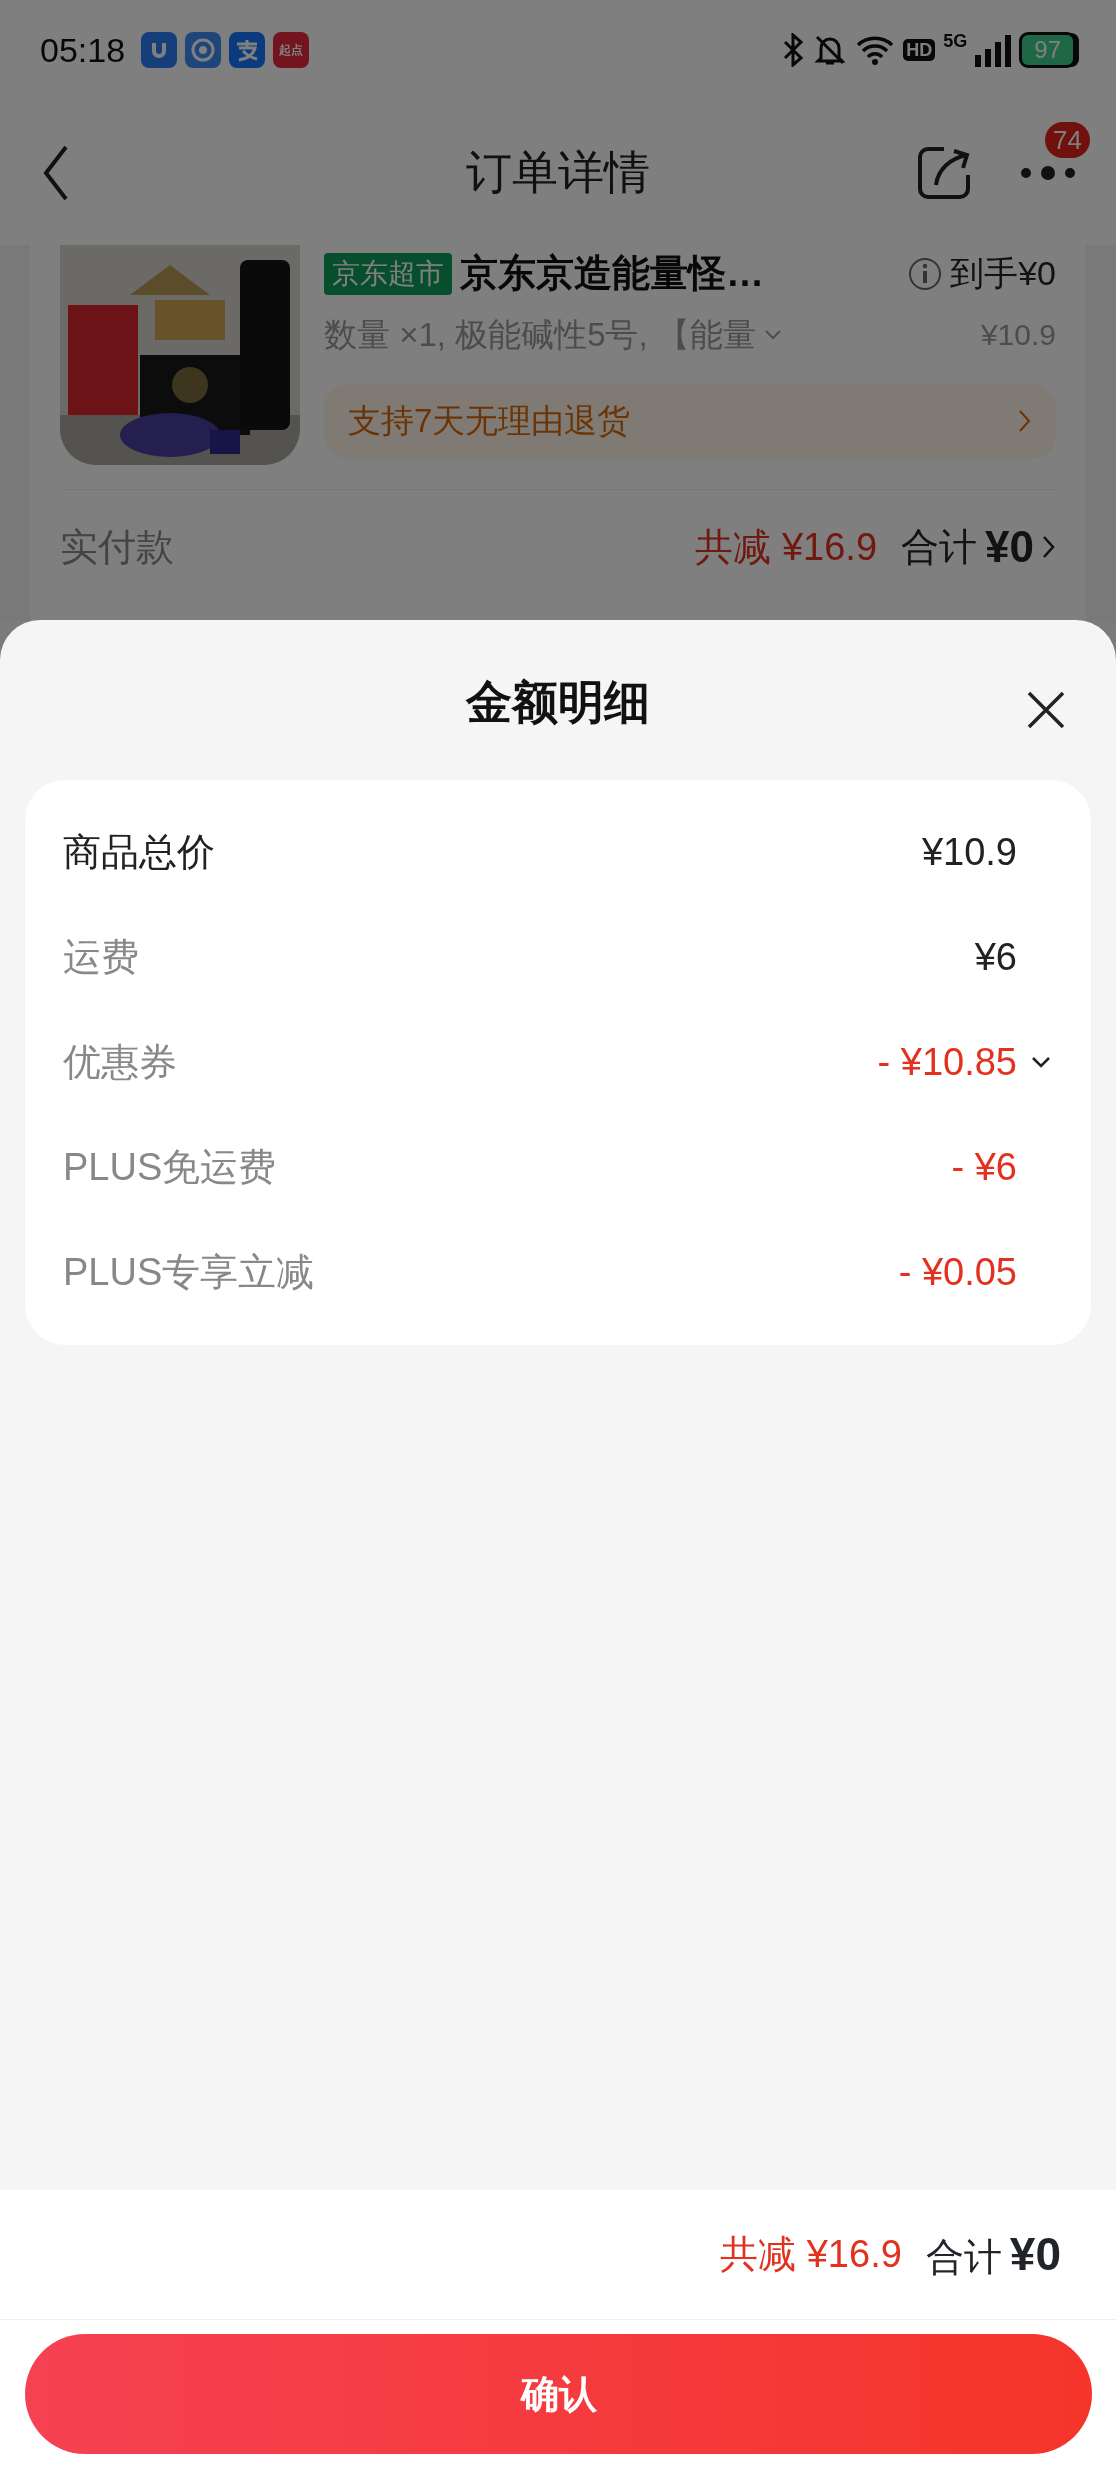  I want to click on message-count-badge: 74, so click(1067, 139).